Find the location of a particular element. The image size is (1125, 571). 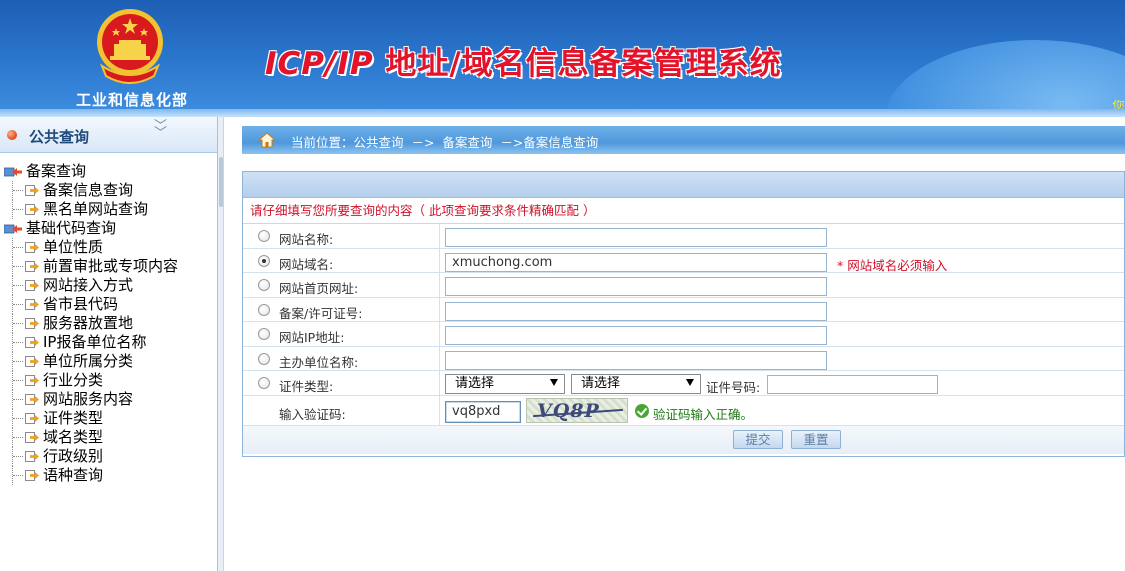

panel-header is located at coordinates (683, 185).